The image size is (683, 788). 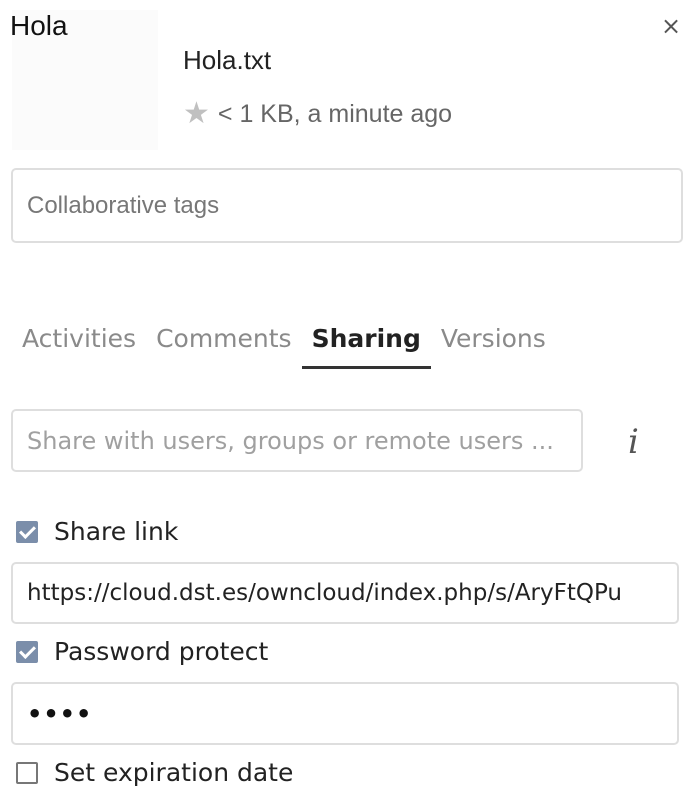 What do you see at coordinates (27, 651) in the screenshot?
I see `password-protect-checkbox` at bounding box center [27, 651].